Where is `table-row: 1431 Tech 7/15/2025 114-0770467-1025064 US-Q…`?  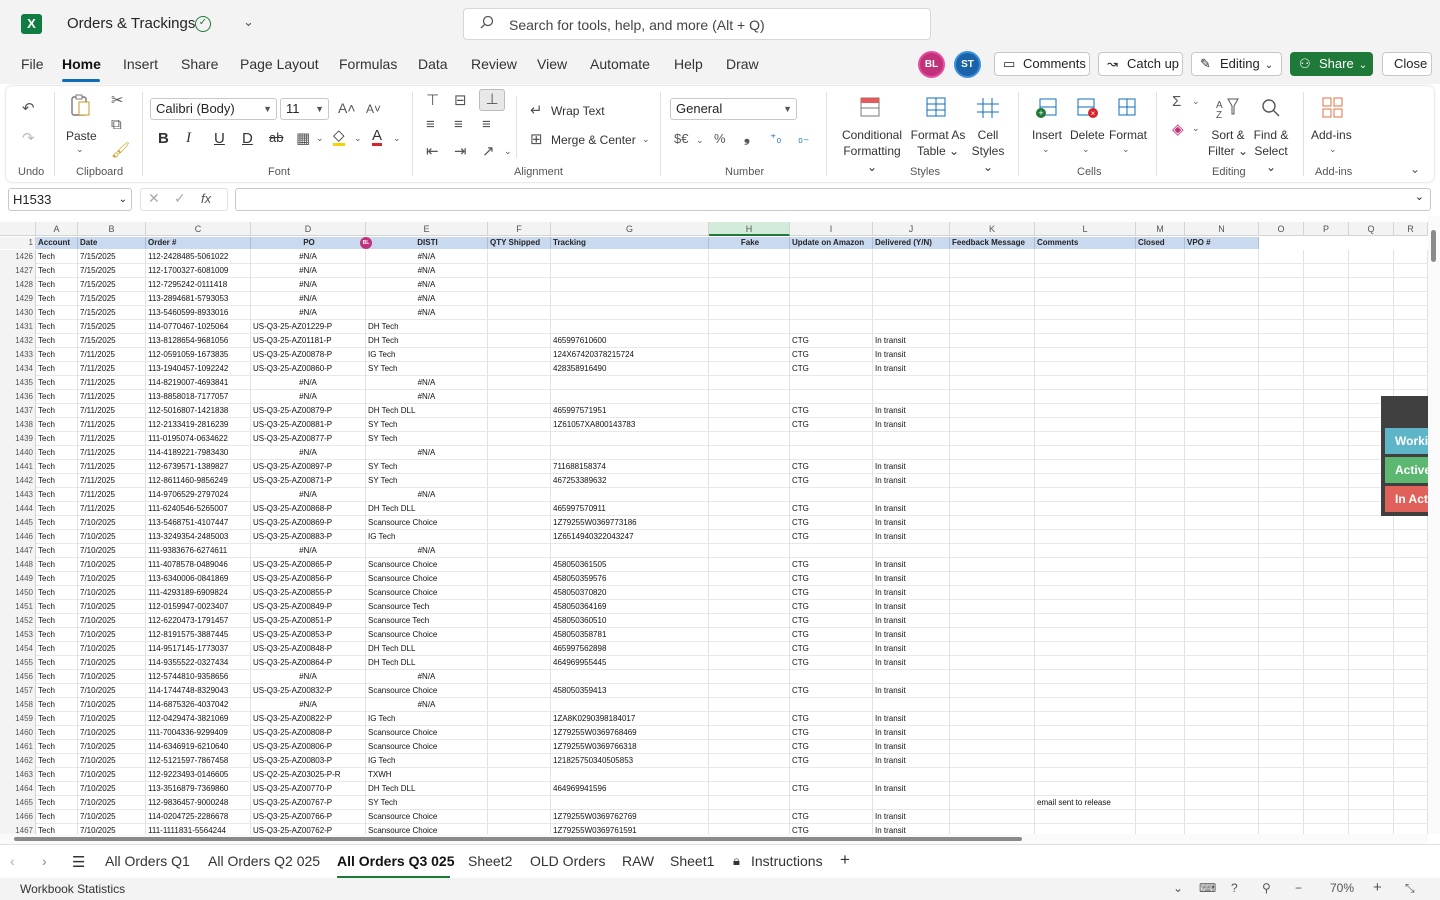
table-row: 1431 Tech 7/15/2025 114-0770467-1025064 US-Q… is located at coordinates (714, 327).